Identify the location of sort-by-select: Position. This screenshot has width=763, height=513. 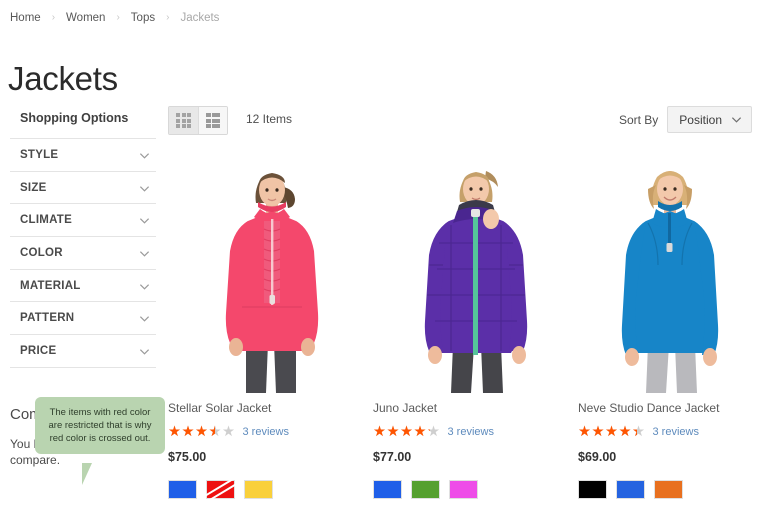
(709, 119).